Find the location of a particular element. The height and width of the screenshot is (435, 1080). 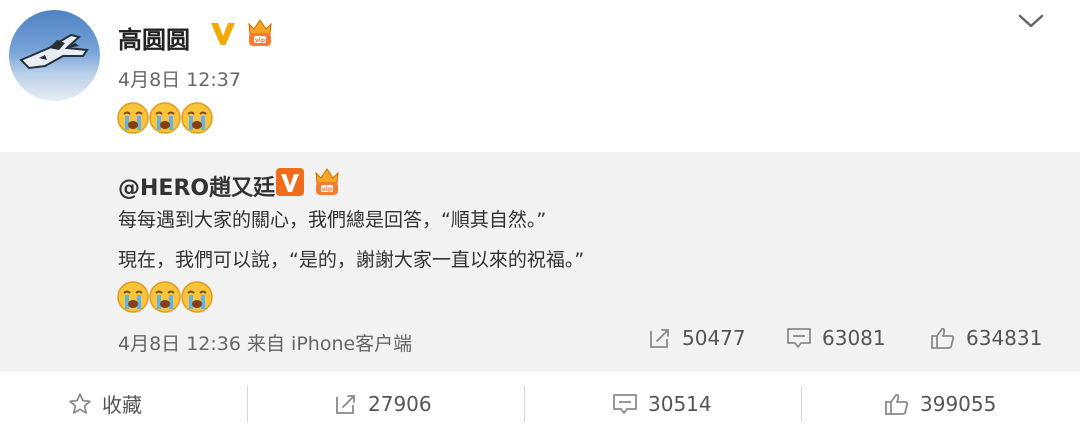

repost-like-value: 634831 is located at coordinates (1004, 338).